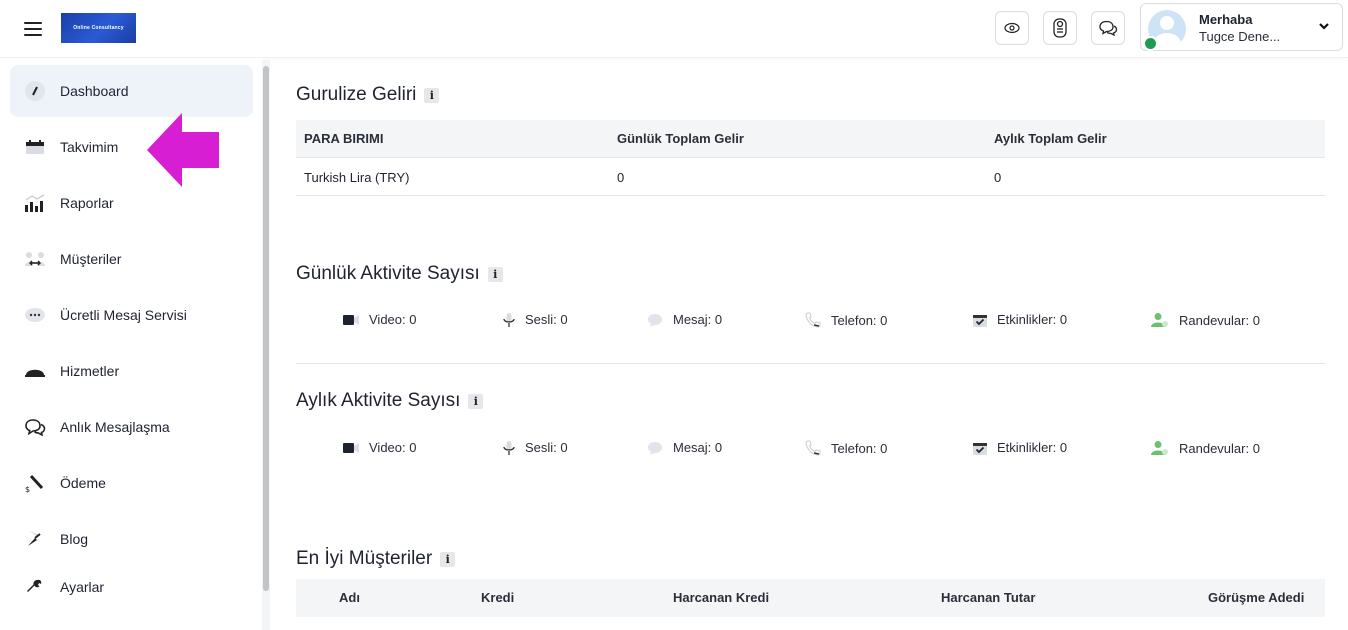  What do you see at coordinates (1150, 43) in the screenshot?
I see `online-status-indicator` at bounding box center [1150, 43].